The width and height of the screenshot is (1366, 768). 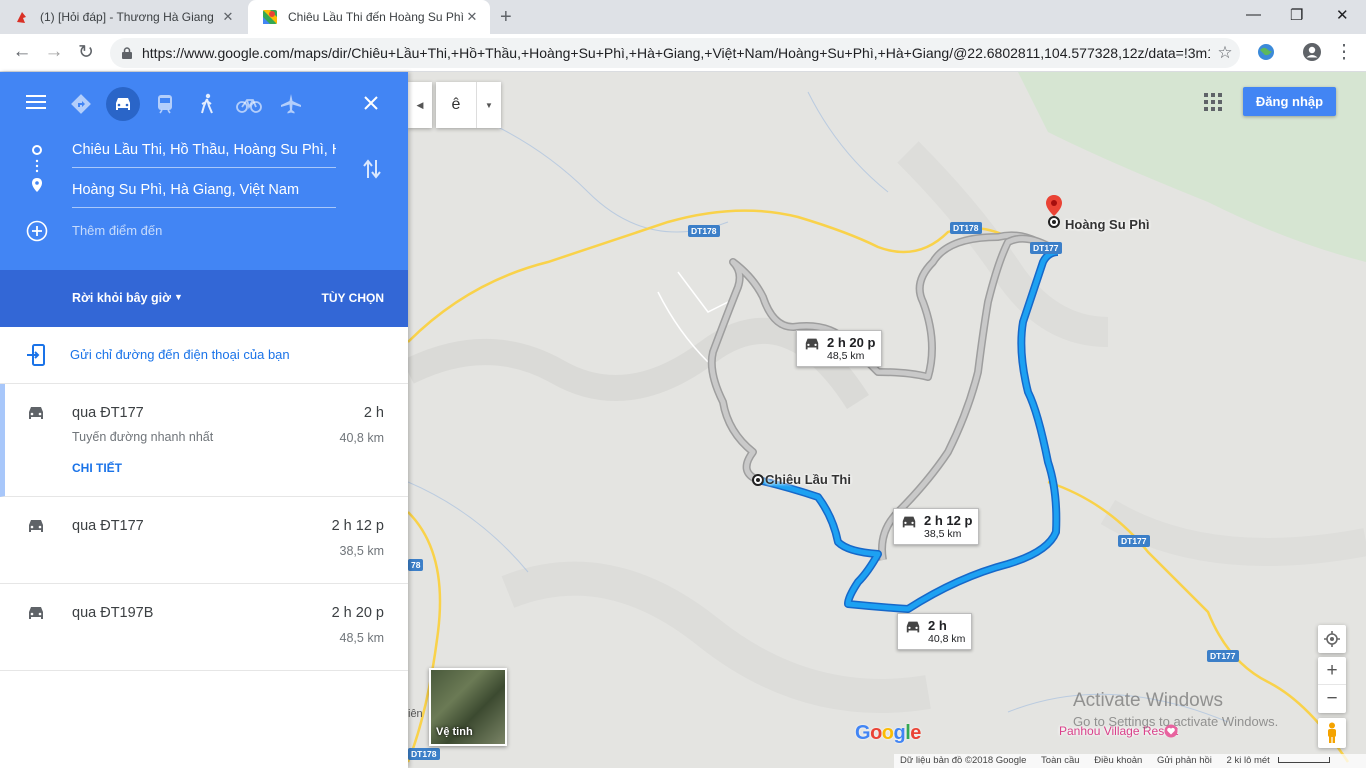 I want to click on add-destination-icon, so click(x=37, y=231).